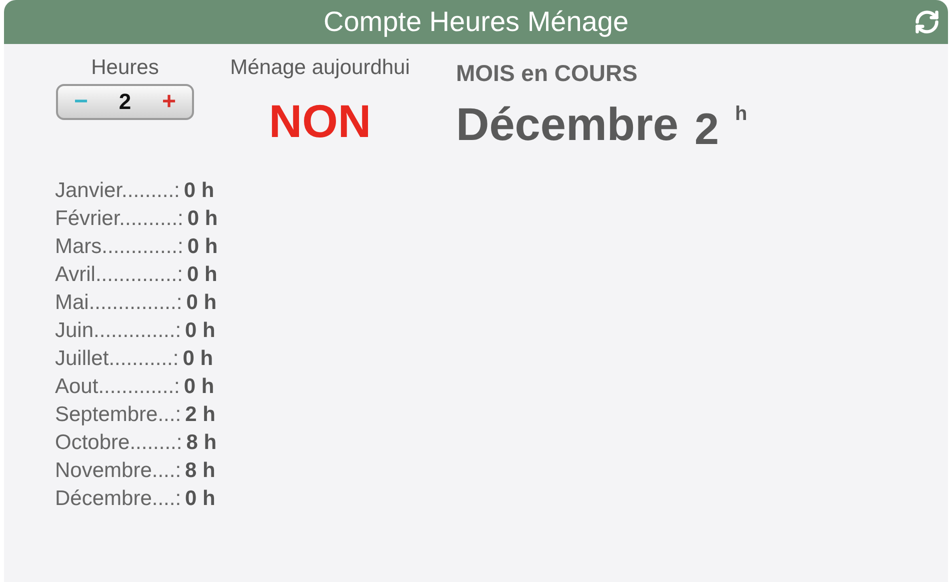 The width and height of the screenshot is (952, 582). What do you see at coordinates (117, 191) in the screenshot?
I see `month-label: Janvier.........:` at bounding box center [117, 191].